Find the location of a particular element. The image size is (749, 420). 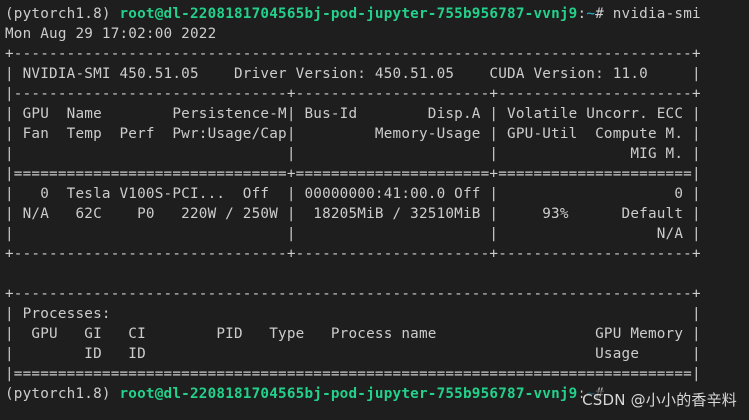

gpu-row-3: | | | N/A | is located at coordinates (353, 234).